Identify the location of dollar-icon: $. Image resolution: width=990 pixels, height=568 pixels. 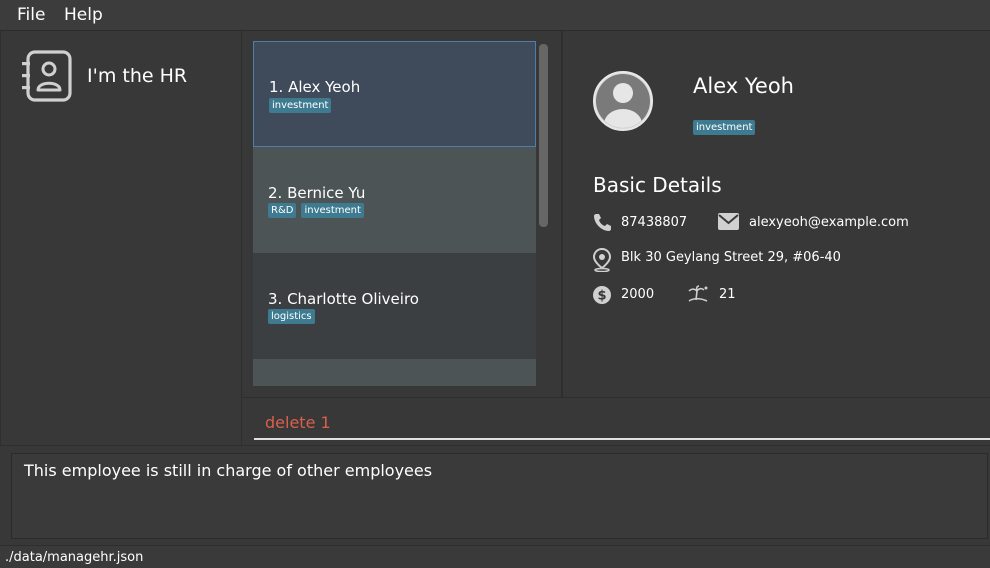
(602, 295).